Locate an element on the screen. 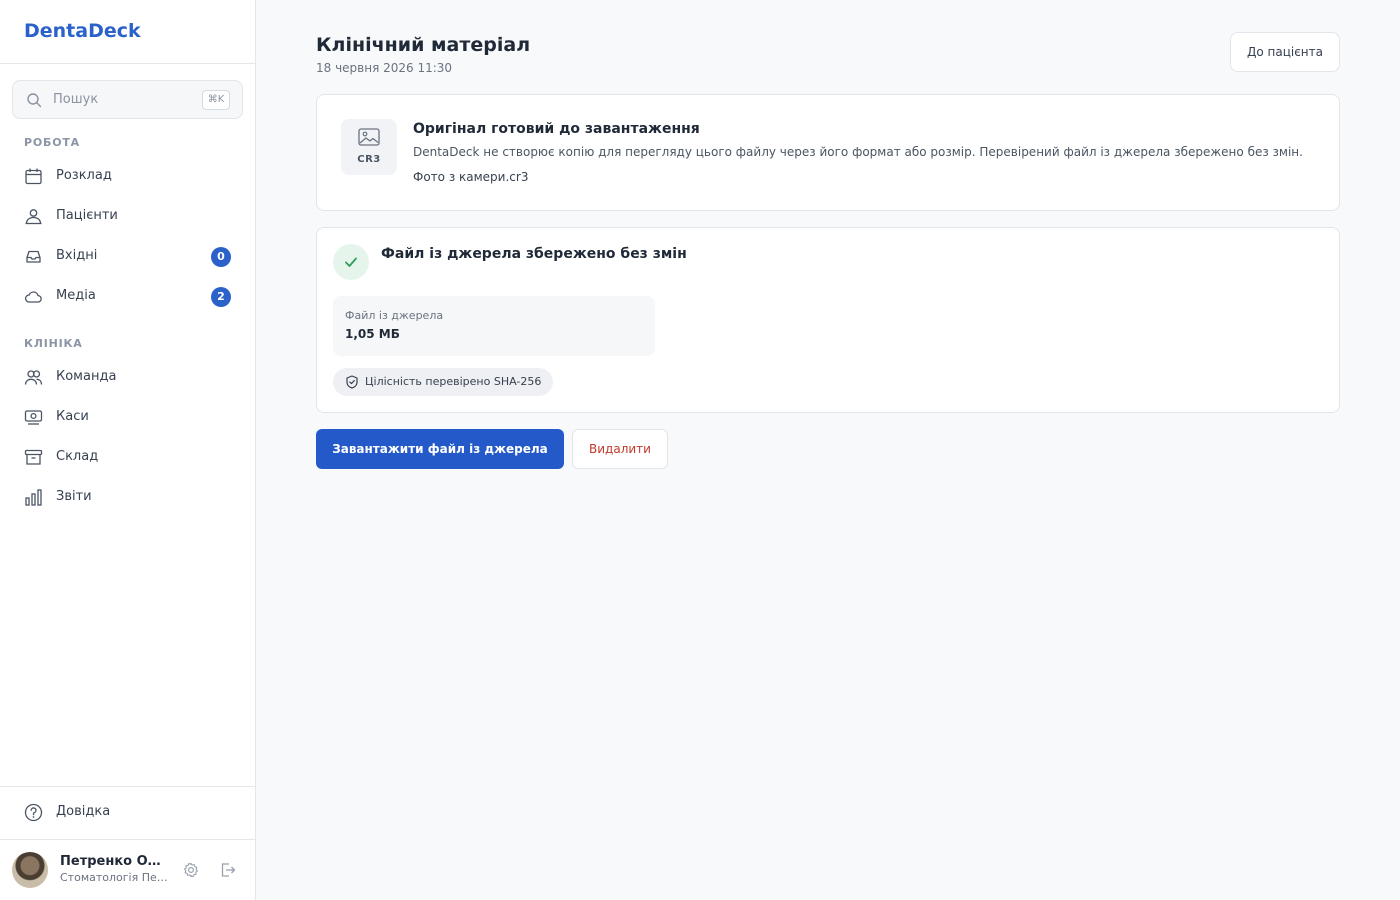 Image resolution: width=1400 pixels, height=900 pixels. image-icon is located at coordinates (369, 137).